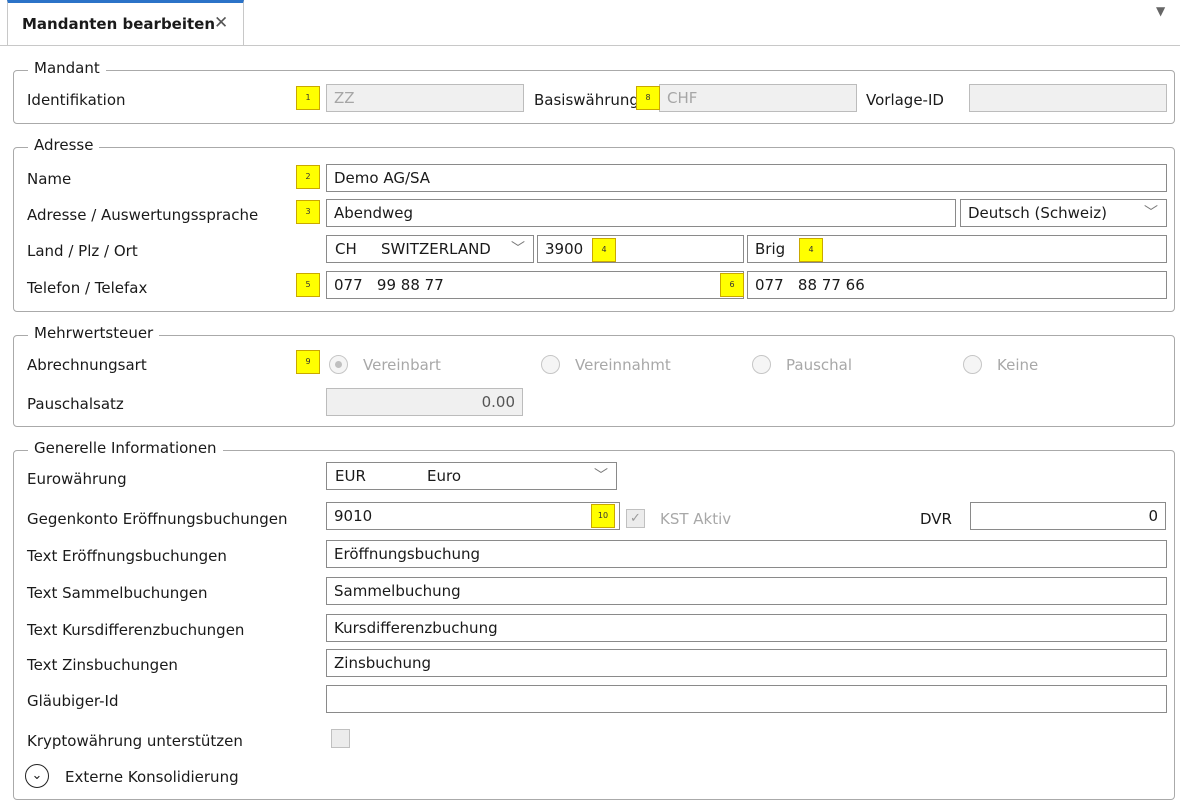 This screenshot has width=1180, height=804. What do you see at coordinates (308, 212) in the screenshot?
I see `annotation-marker: 3` at bounding box center [308, 212].